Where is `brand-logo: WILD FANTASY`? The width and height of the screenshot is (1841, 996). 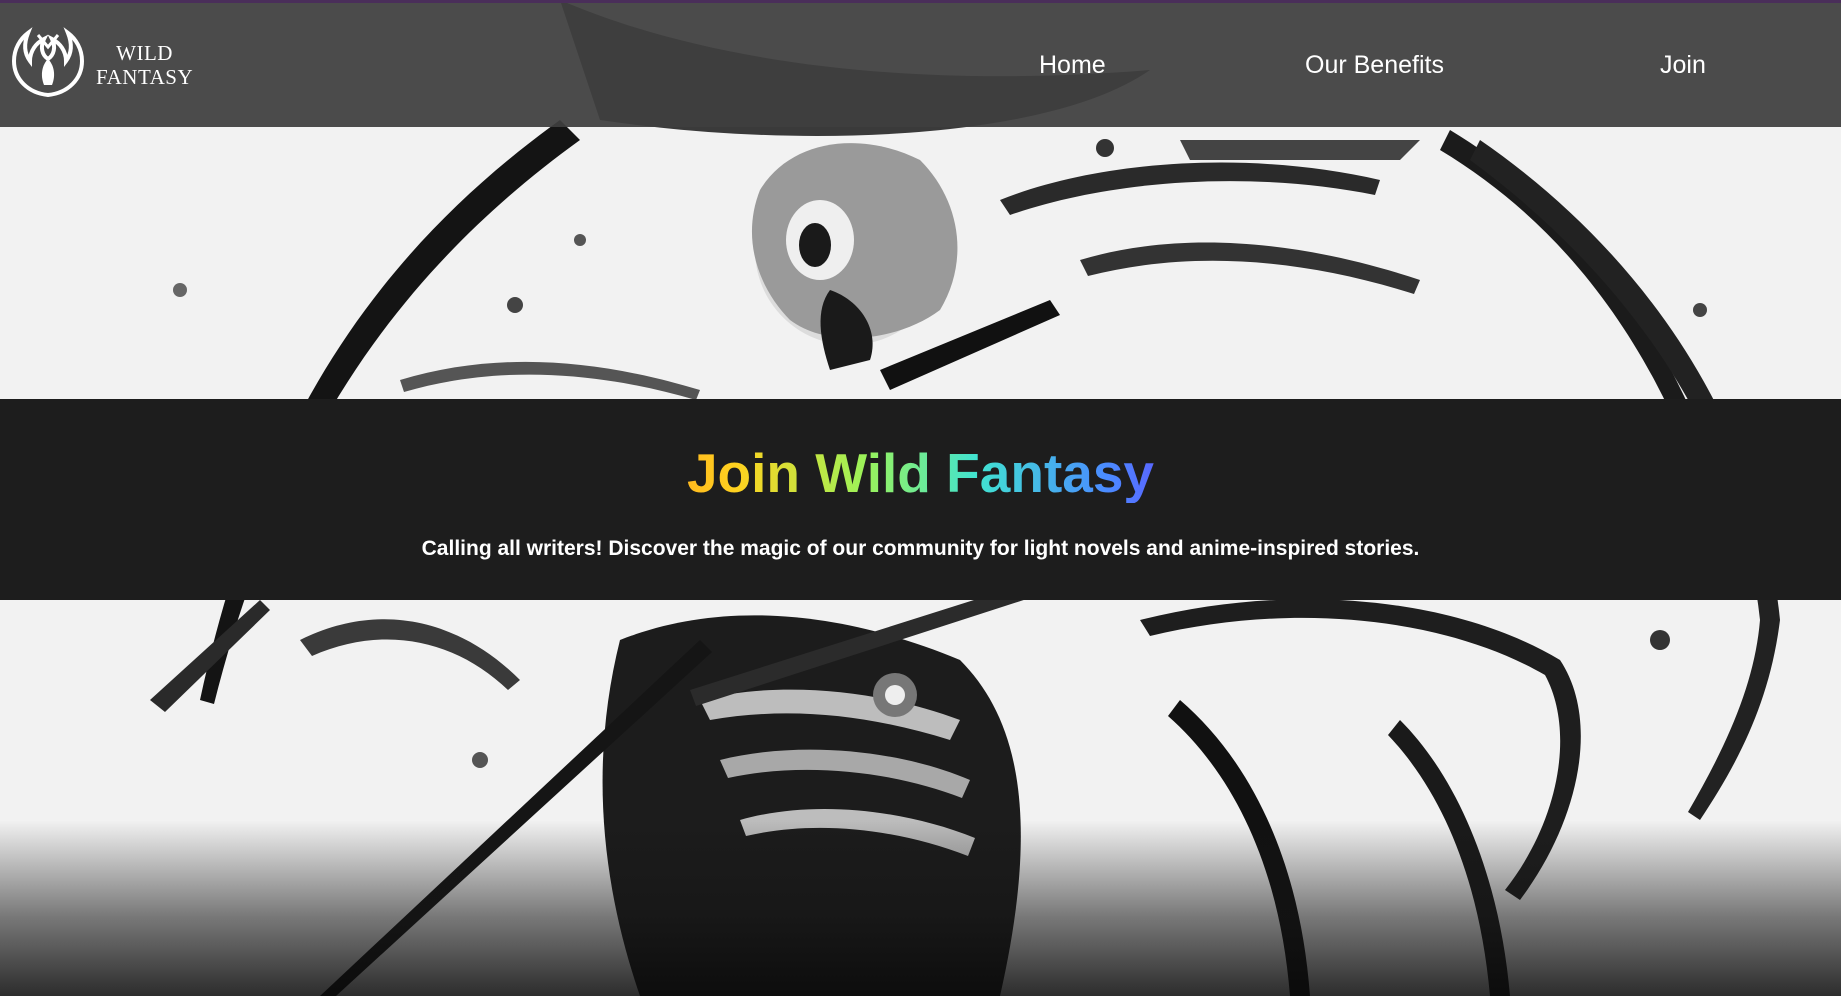 brand-logo: WILD FANTASY is located at coordinates (100, 65).